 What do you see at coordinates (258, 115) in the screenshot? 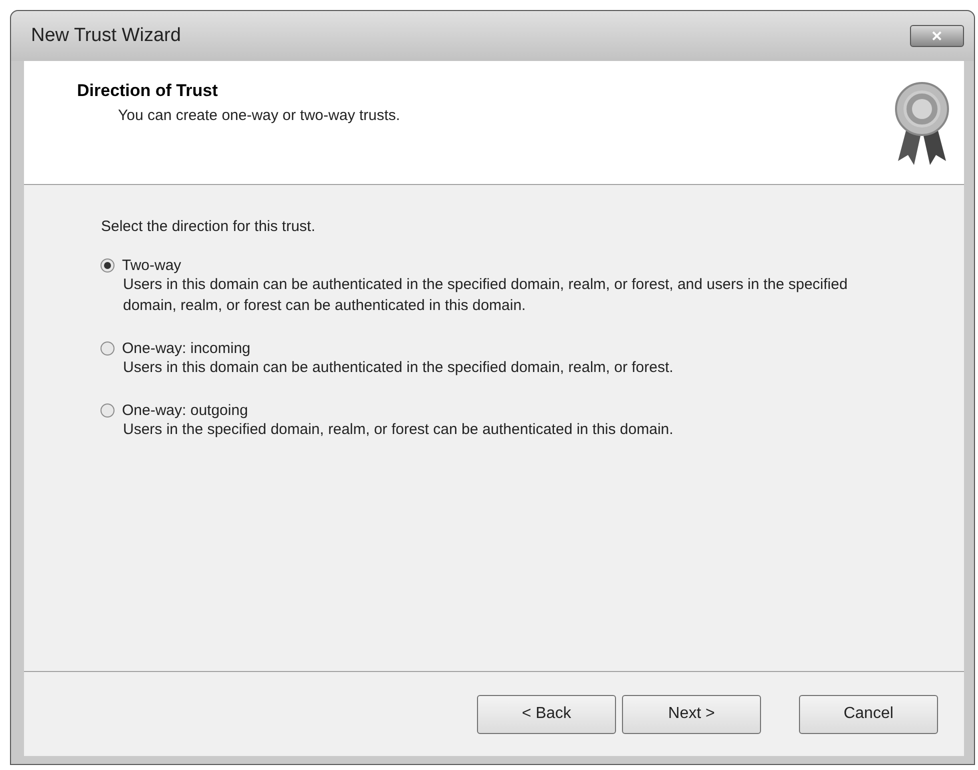
I see `page-subtitle: You can create one-way or two-way trusts.` at bounding box center [258, 115].